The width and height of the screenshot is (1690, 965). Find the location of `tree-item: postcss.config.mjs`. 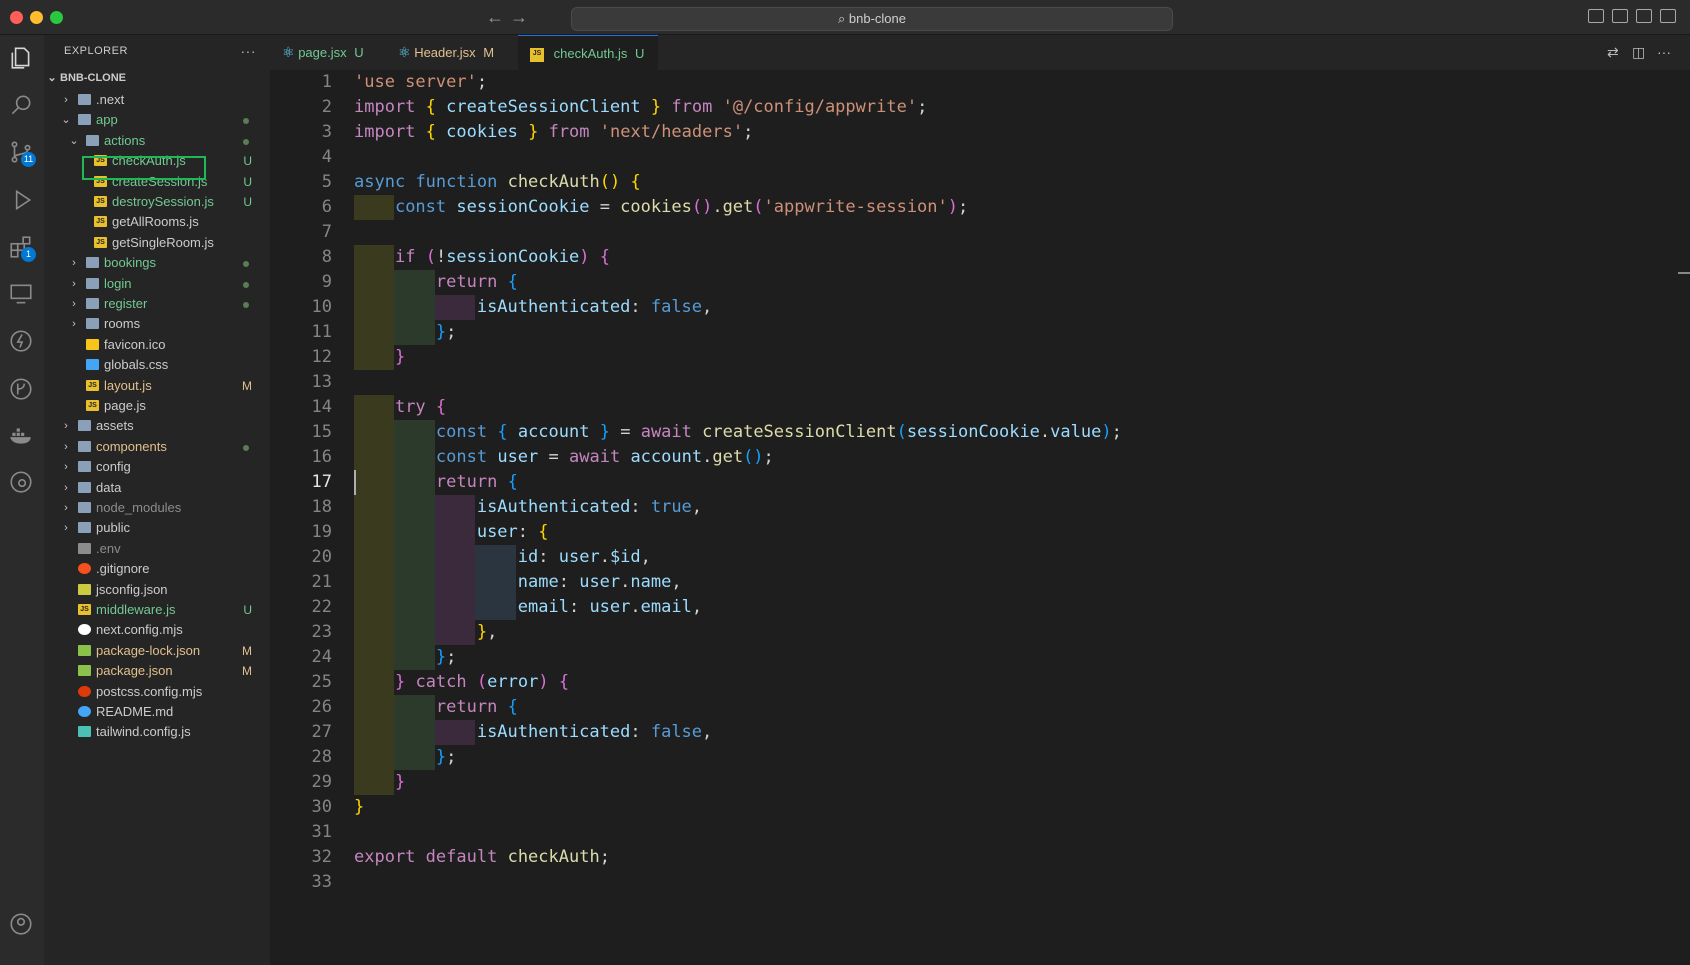

tree-item: postcss.config.mjs is located at coordinates (157, 692).